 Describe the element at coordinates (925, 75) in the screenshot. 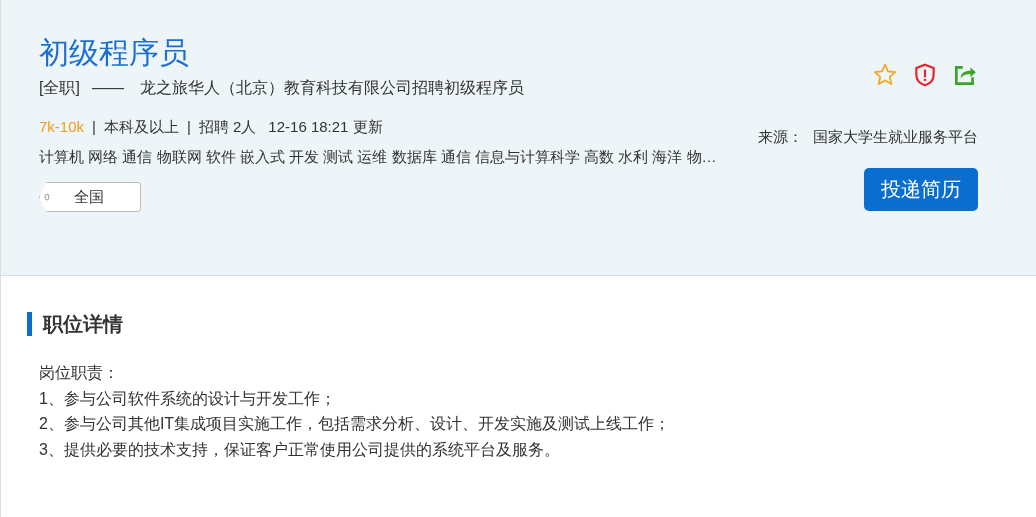

I see `shield-alert-icon` at that location.